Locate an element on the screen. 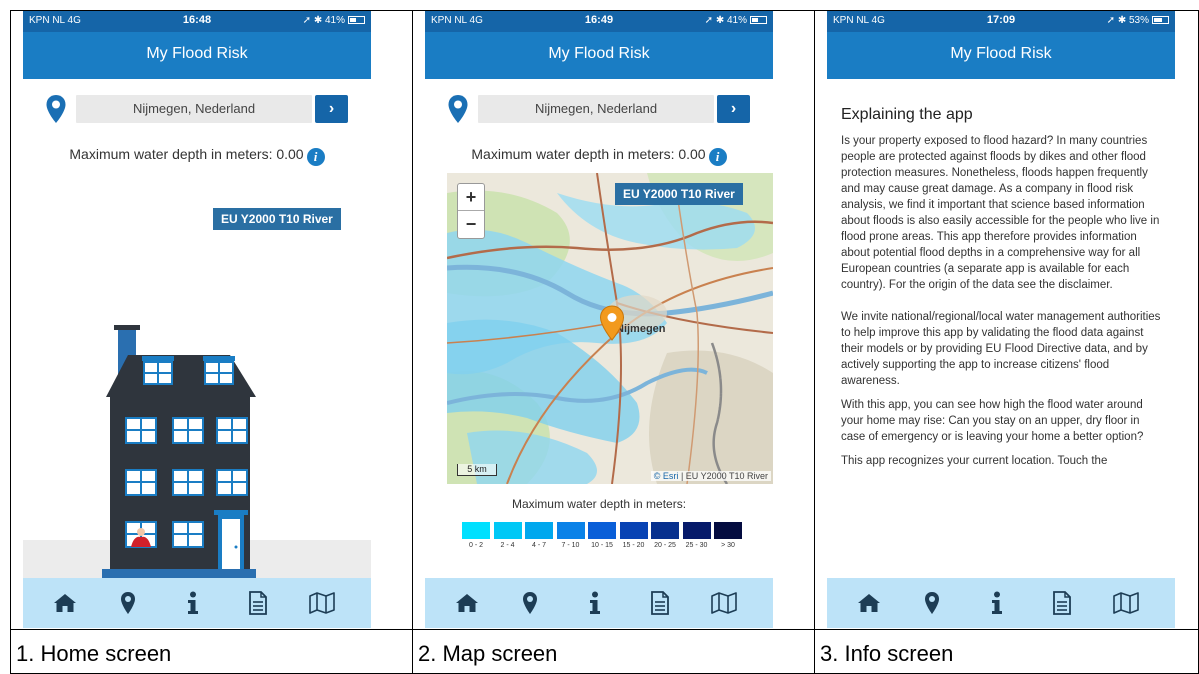 This screenshot has width=1199, height=674. scale-bar: 5 km is located at coordinates (477, 470).